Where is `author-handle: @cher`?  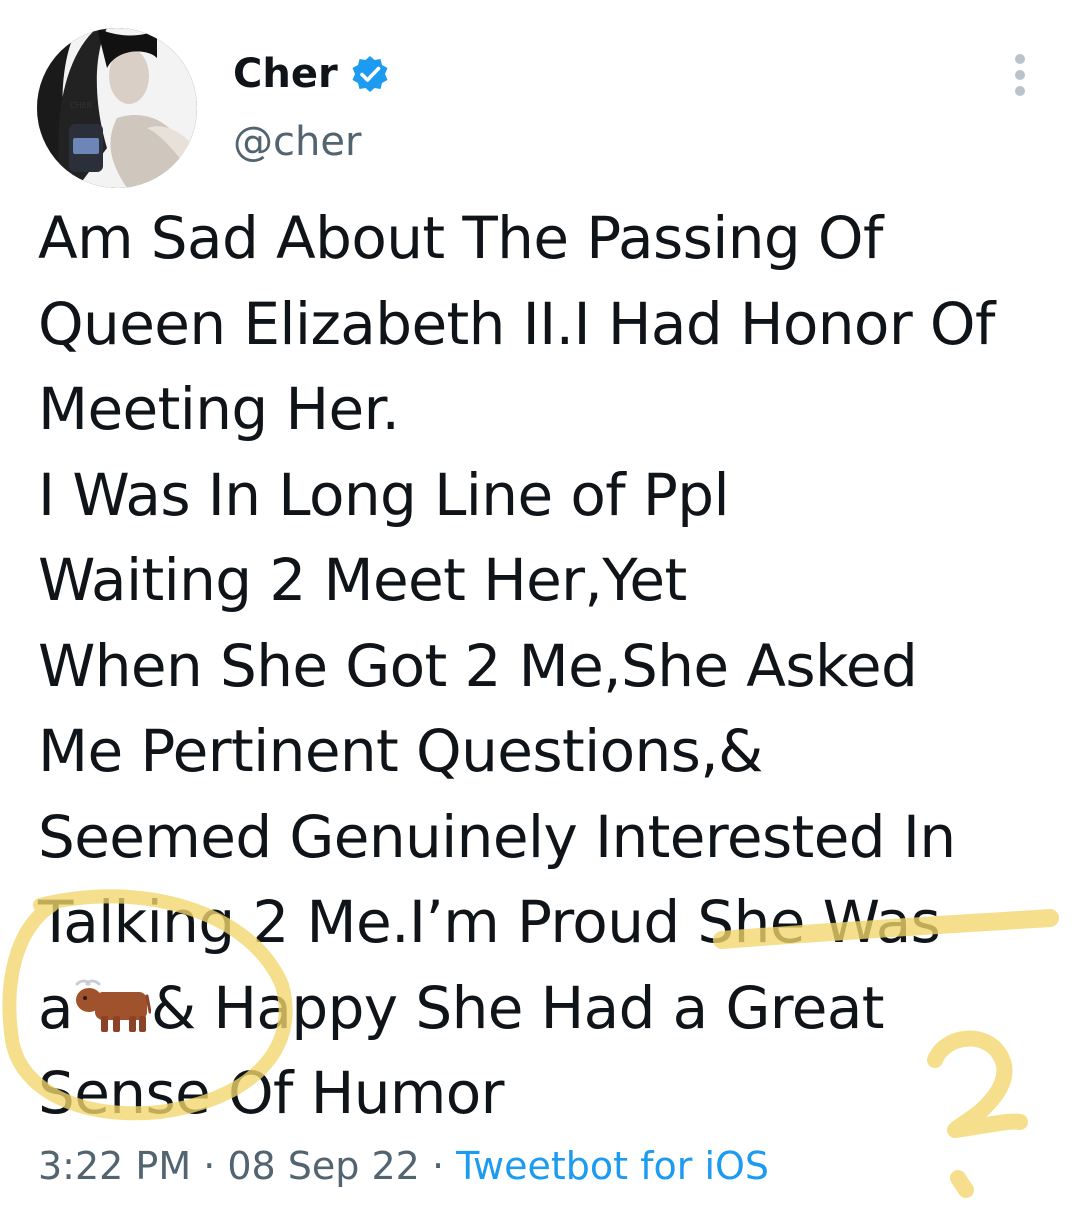 author-handle: @cher is located at coordinates (297, 142).